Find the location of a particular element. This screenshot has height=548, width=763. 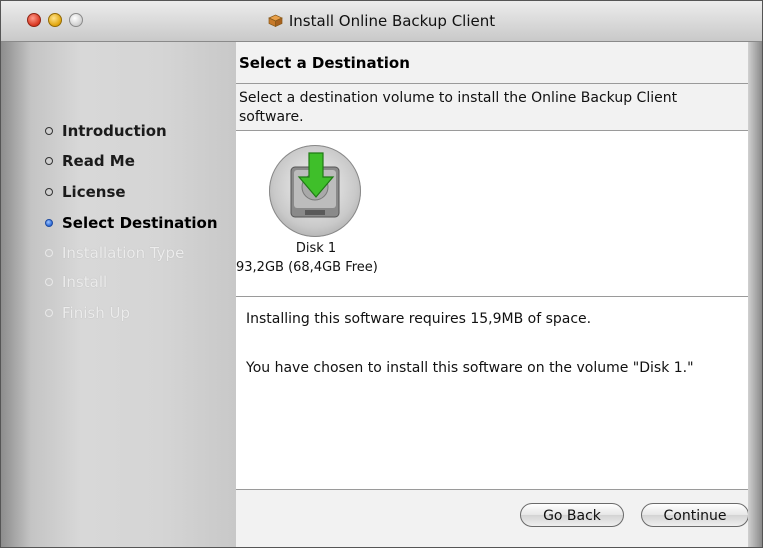

volume-icon-frame is located at coordinates (315, 191).